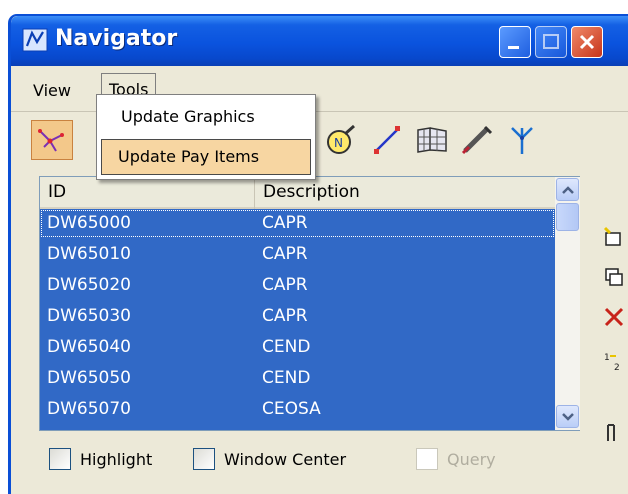 This screenshot has height=494, width=628. Describe the element at coordinates (35, 40) in the screenshot. I see `app-icon` at that location.